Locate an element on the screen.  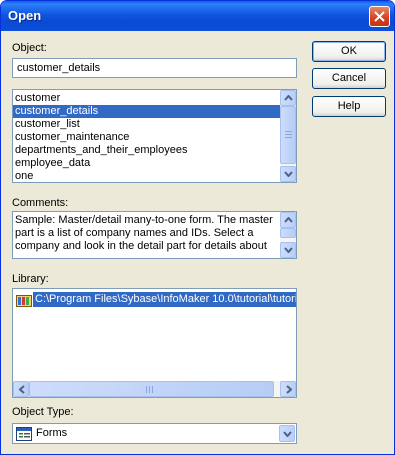
object-list-item: employee_data is located at coordinates (154, 163).